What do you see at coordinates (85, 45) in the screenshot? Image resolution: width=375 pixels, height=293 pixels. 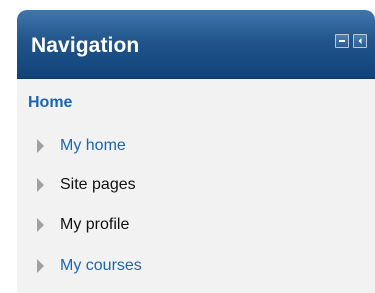 I see `block-title: Navigation` at bounding box center [85, 45].